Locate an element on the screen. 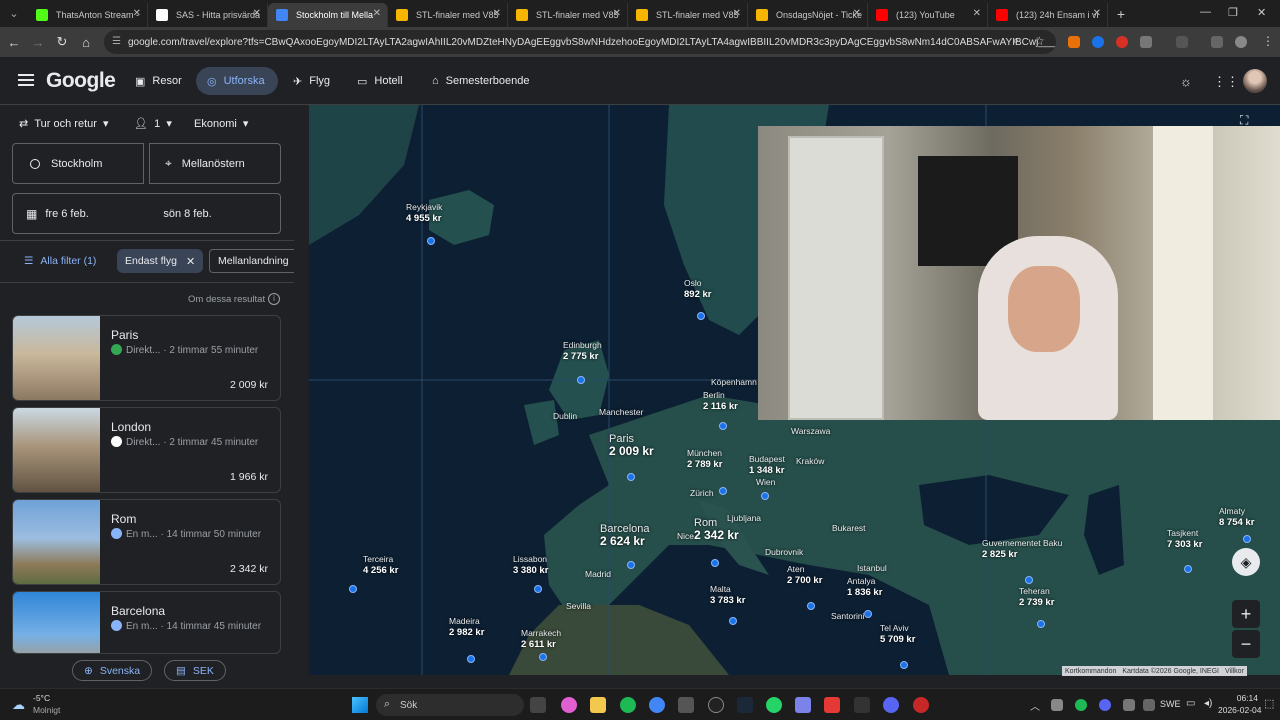  recenter-icon: ◈ is located at coordinates (1246, 562).